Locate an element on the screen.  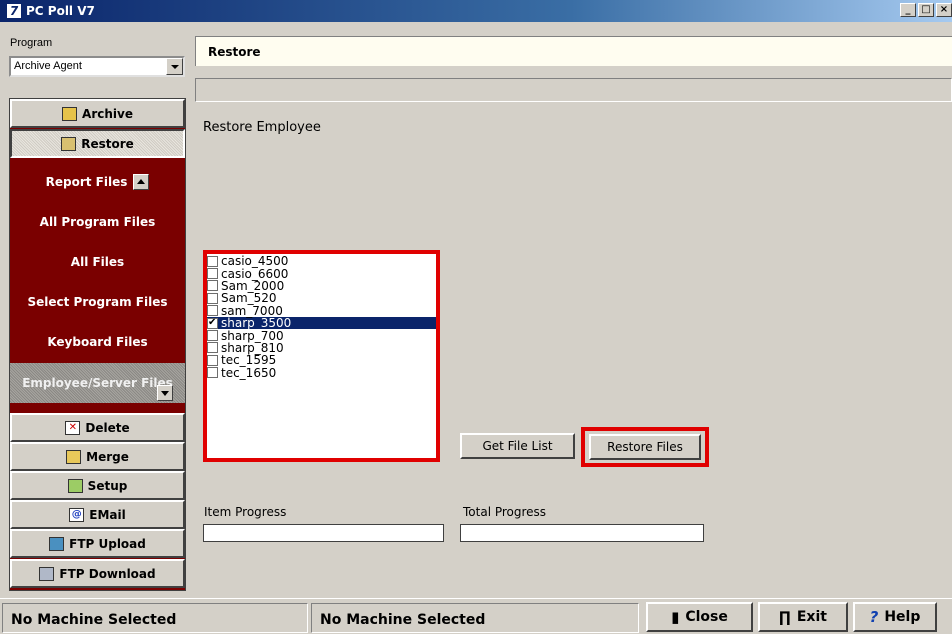
restore-files-button: Restore Files is located at coordinates (645, 447).